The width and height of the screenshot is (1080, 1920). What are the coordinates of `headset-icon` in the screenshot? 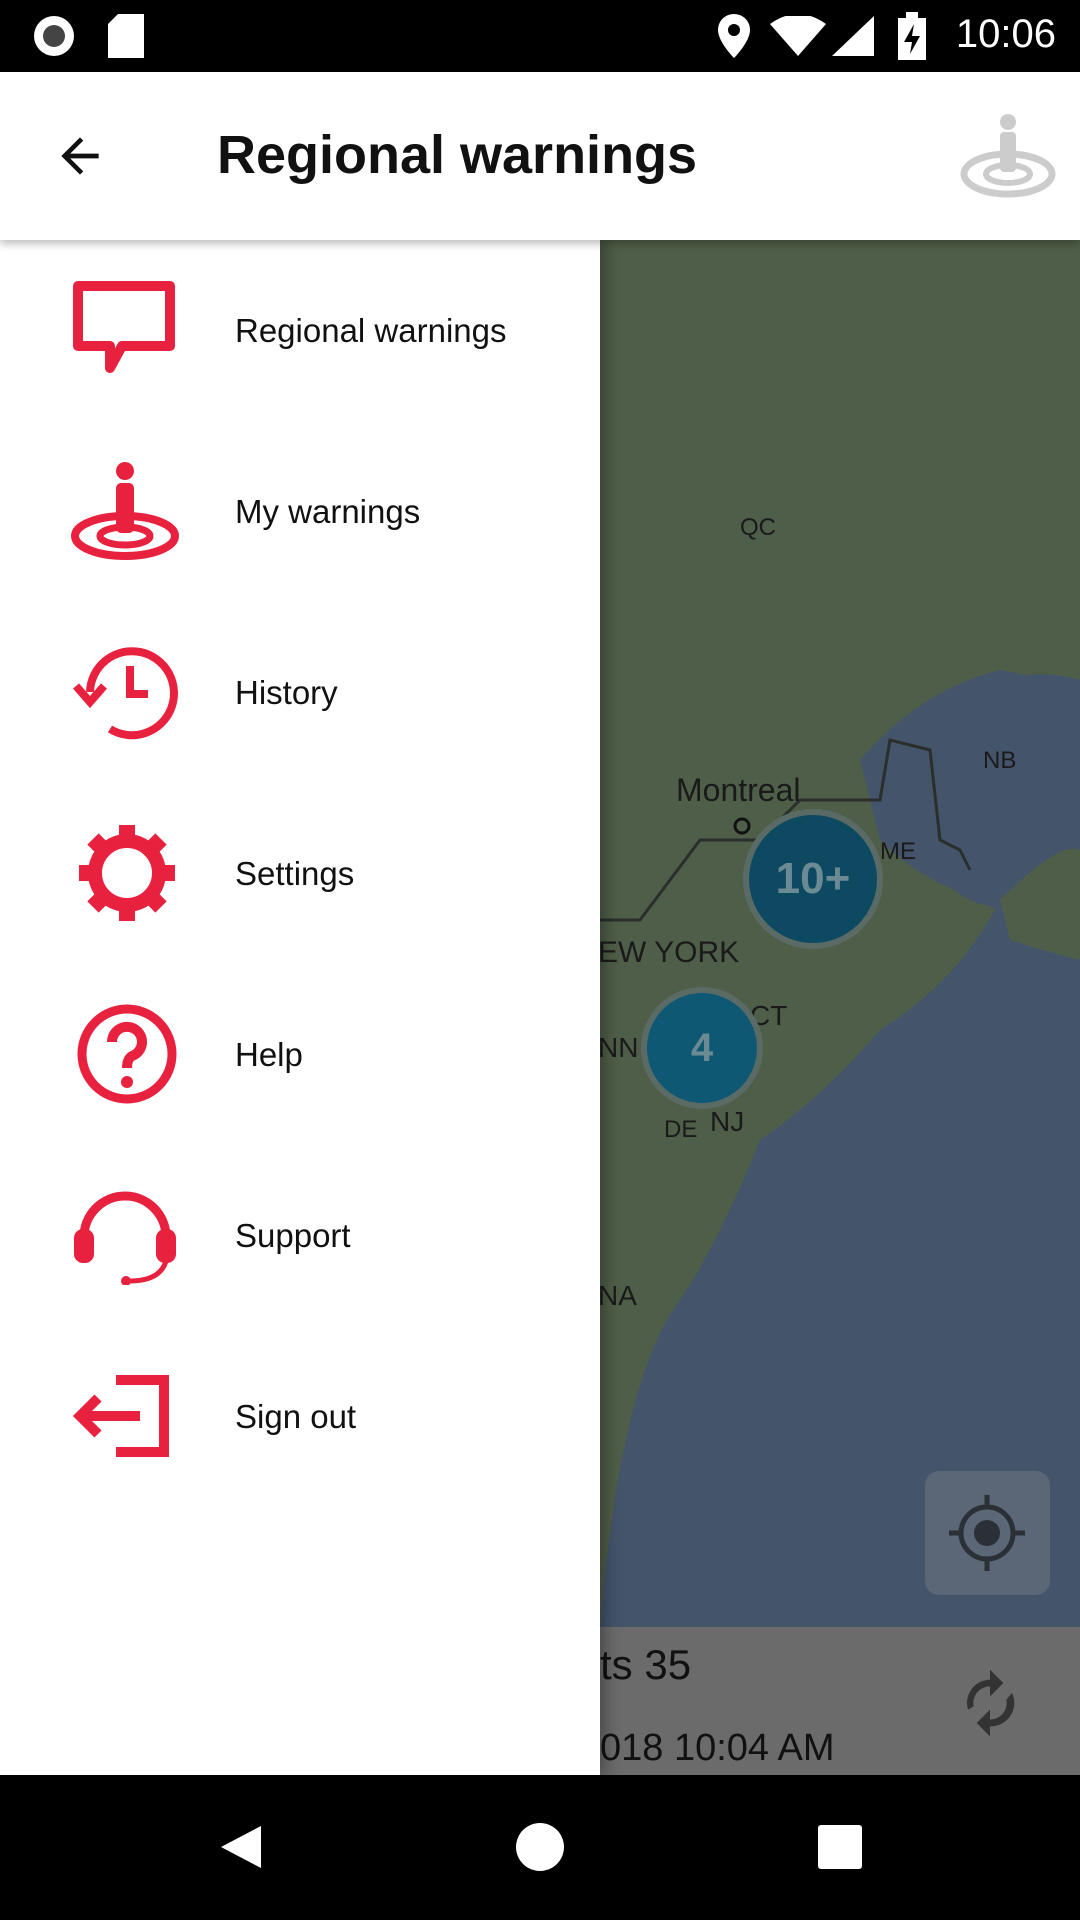 It's located at (125, 1238).